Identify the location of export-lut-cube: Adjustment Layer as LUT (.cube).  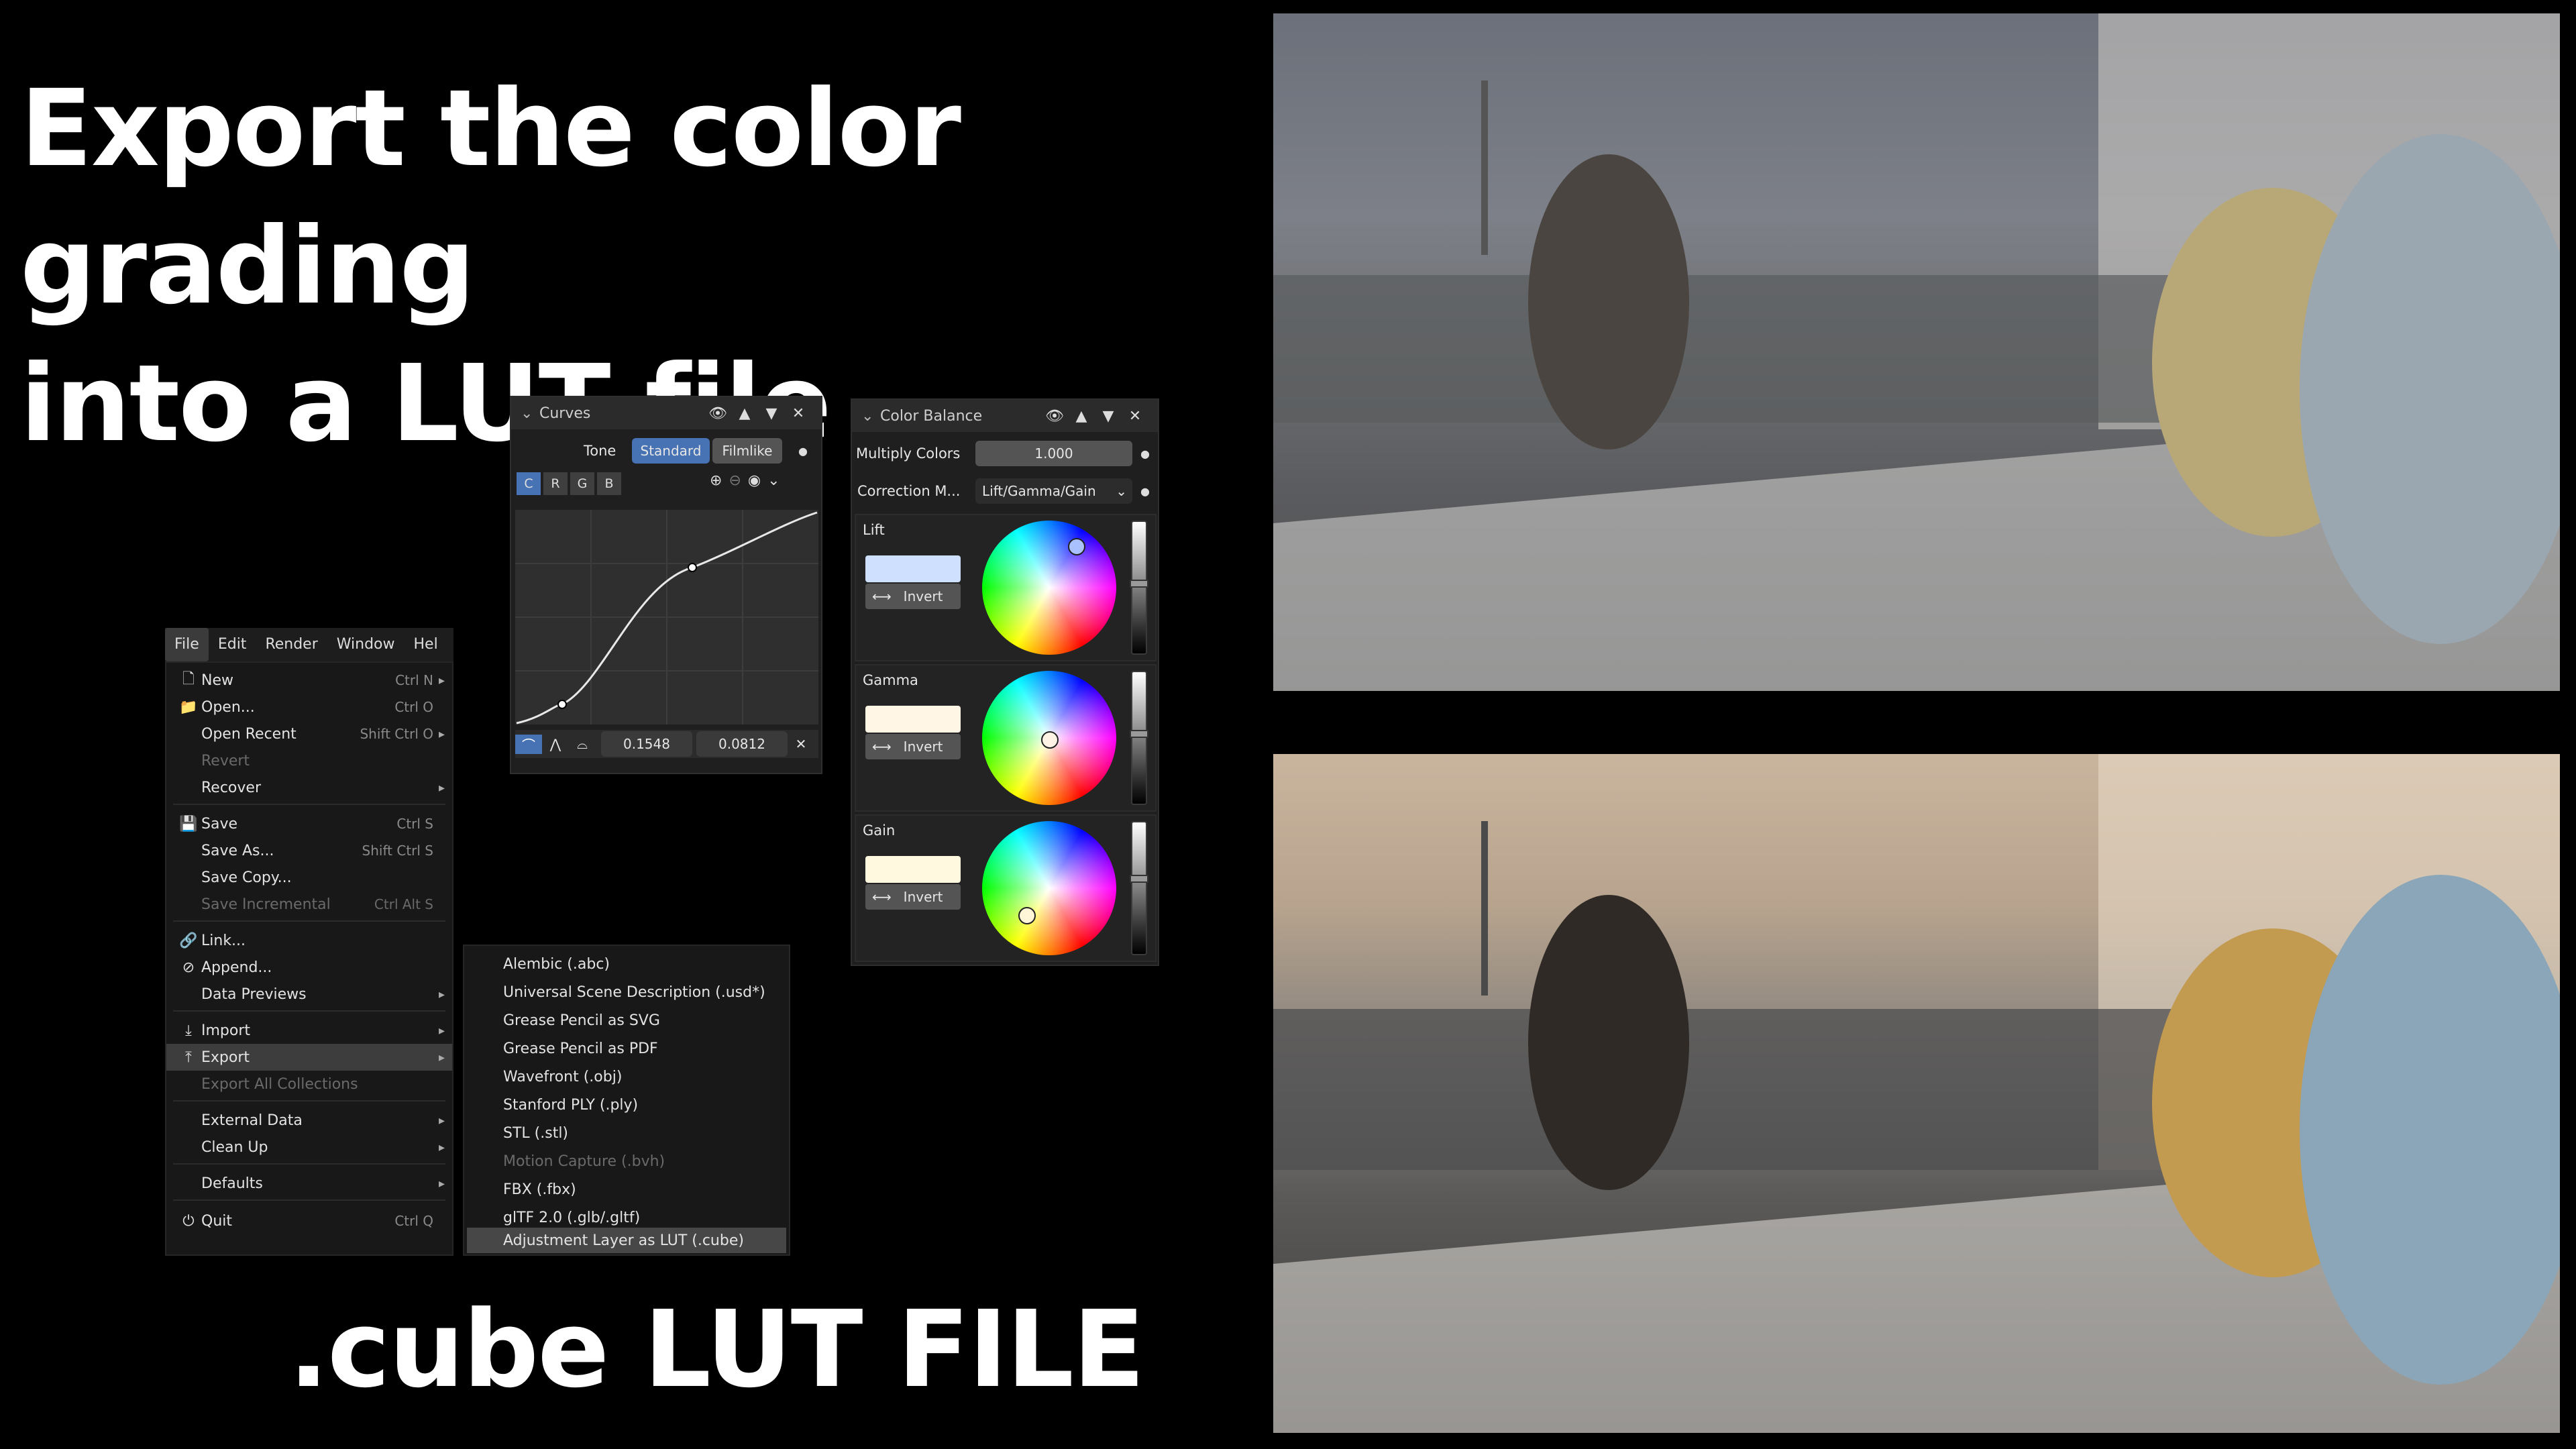
(626, 1240).